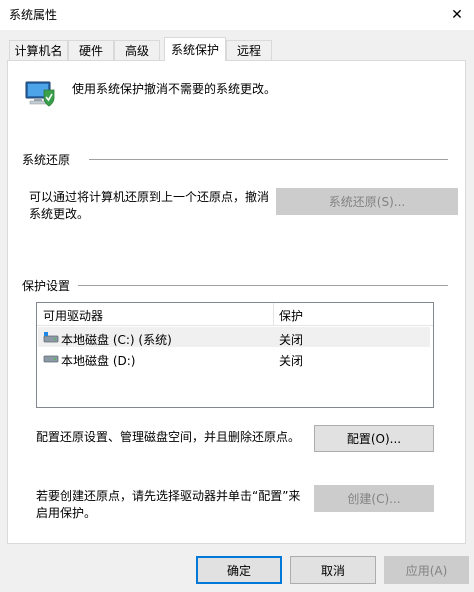 The height and width of the screenshot is (592, 474). I want to click on tab-computer-name: 计算机名, so click(38, 50).